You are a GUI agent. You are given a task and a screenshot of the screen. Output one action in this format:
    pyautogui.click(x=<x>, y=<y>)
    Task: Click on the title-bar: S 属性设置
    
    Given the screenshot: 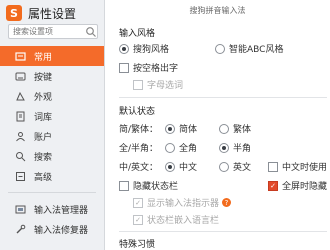 What is the action you would take?
    pyautogui.click(x=52, y=13)
    